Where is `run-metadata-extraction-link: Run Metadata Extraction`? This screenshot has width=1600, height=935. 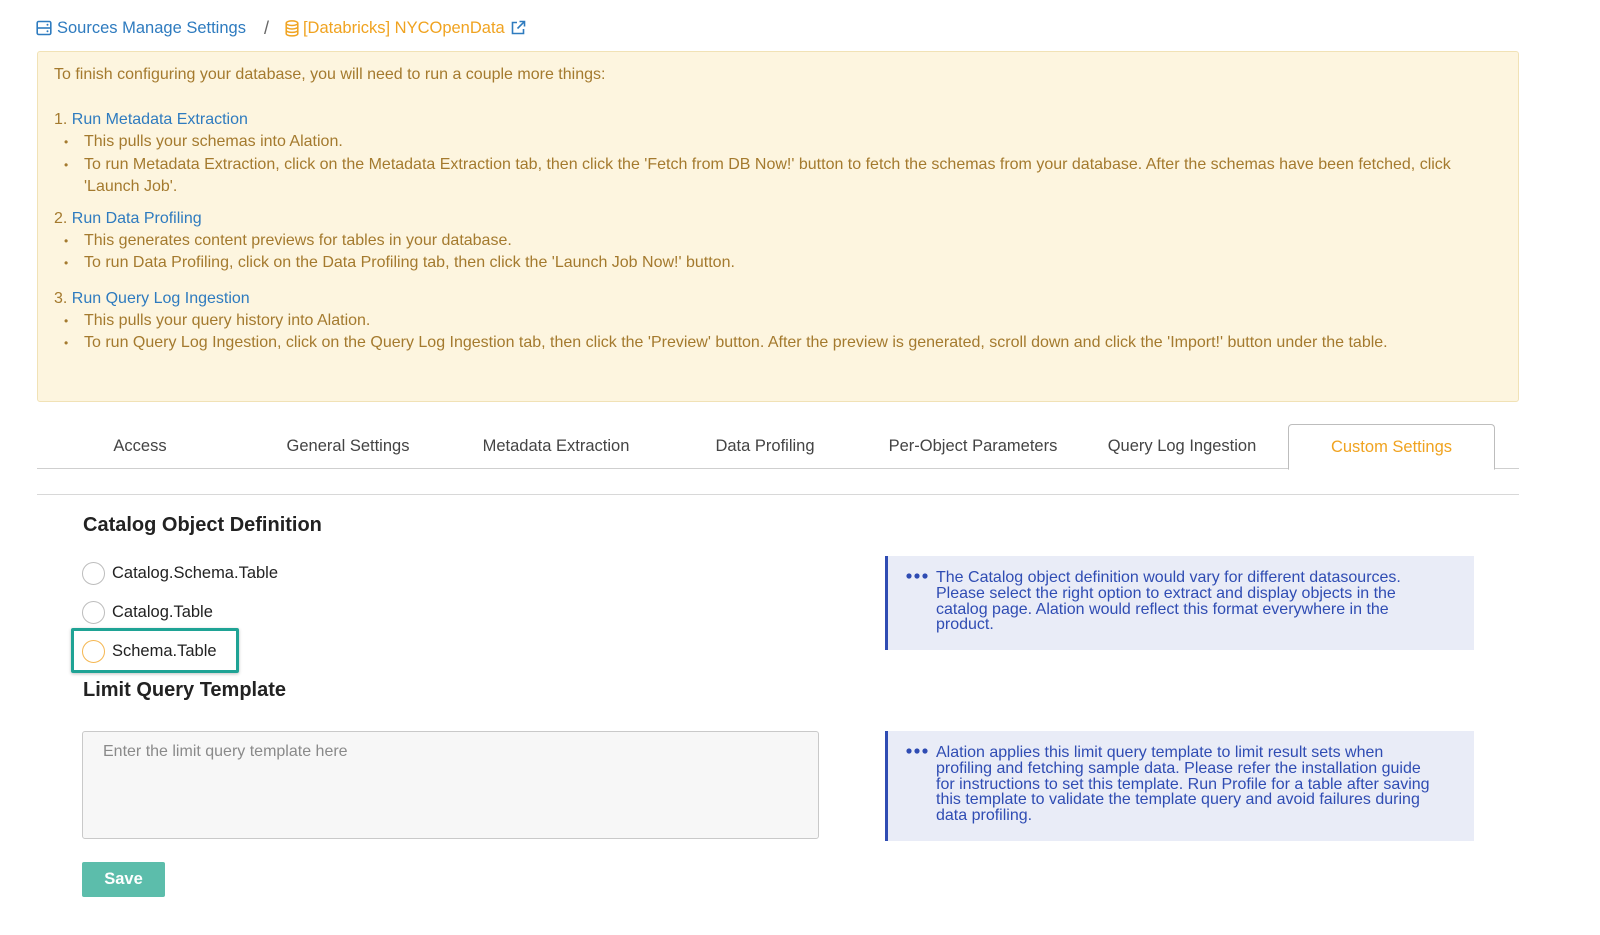
run-metadata-extraction-link: Run Metadata Extraction is located at coordinates (160, 119).